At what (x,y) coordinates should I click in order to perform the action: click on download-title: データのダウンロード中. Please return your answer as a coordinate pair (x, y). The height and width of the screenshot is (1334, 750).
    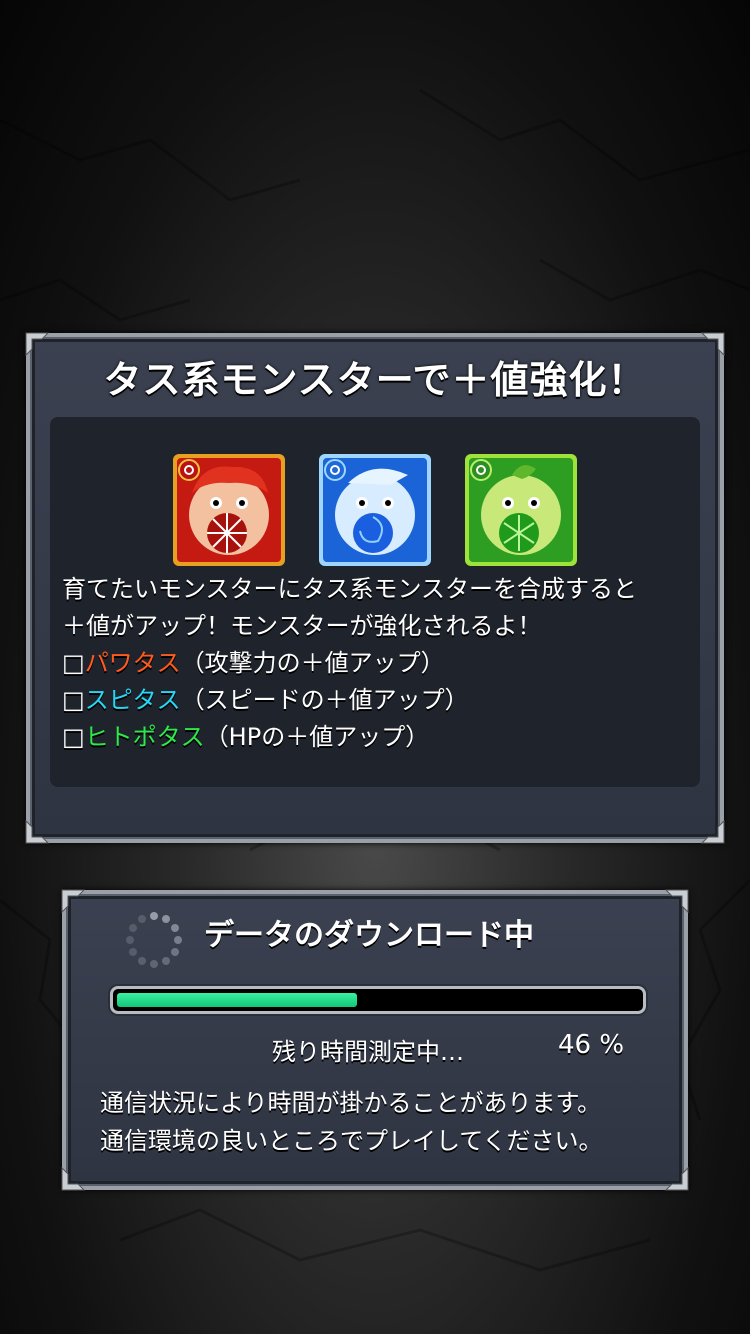
    Looking at the image, I should click on (369, 935).